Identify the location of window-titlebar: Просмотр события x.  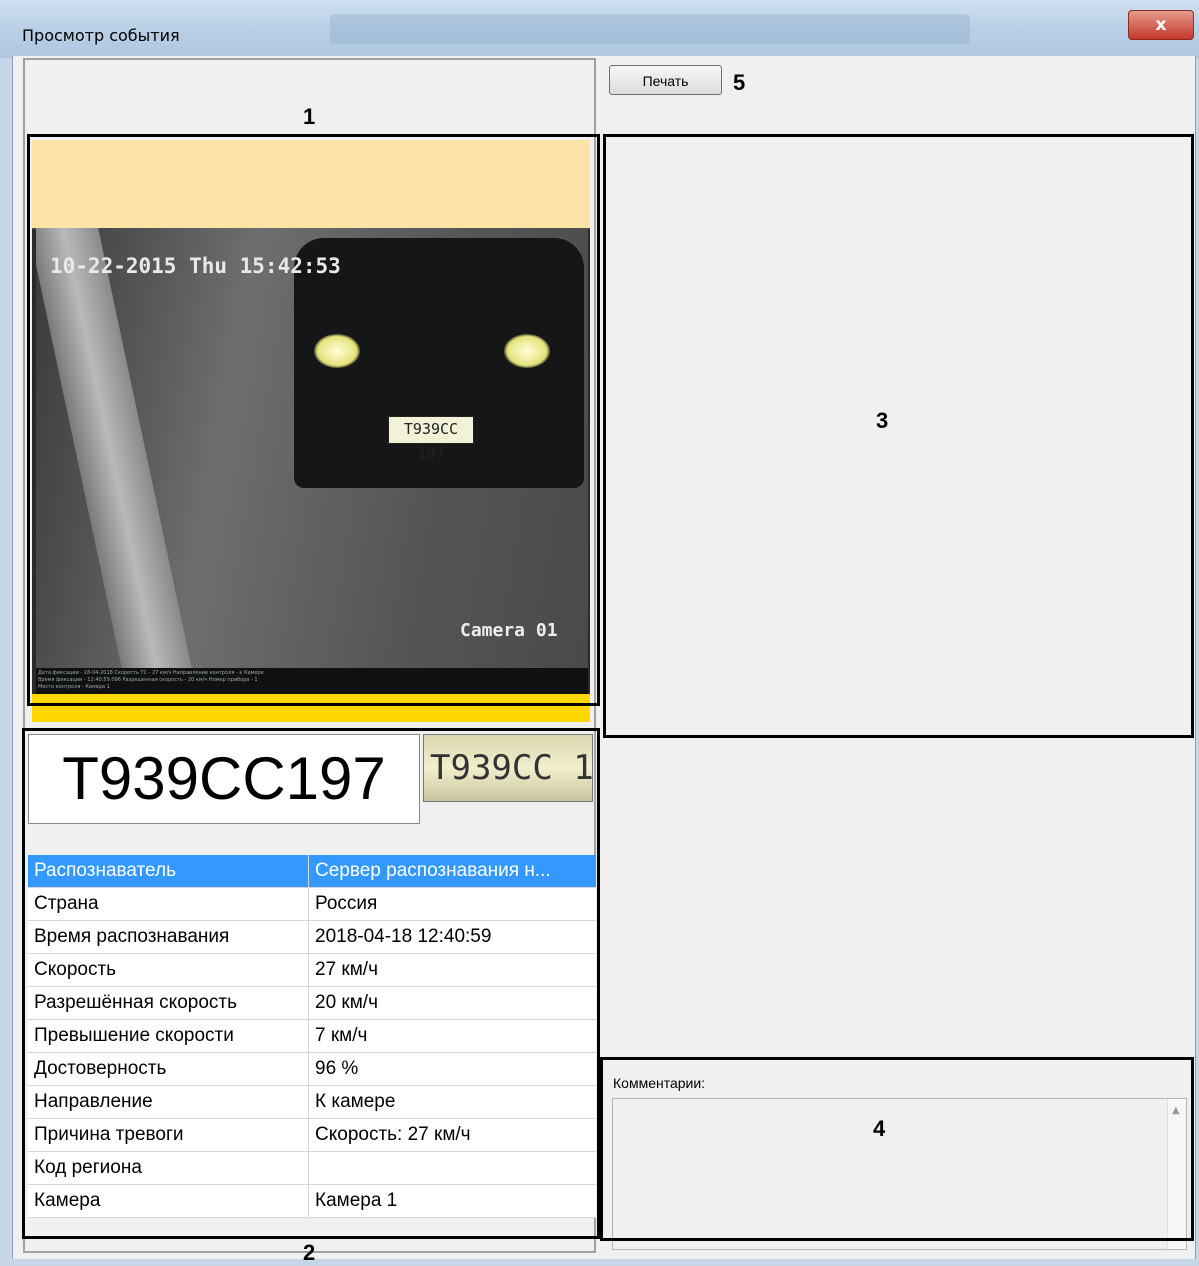
(599, 29).